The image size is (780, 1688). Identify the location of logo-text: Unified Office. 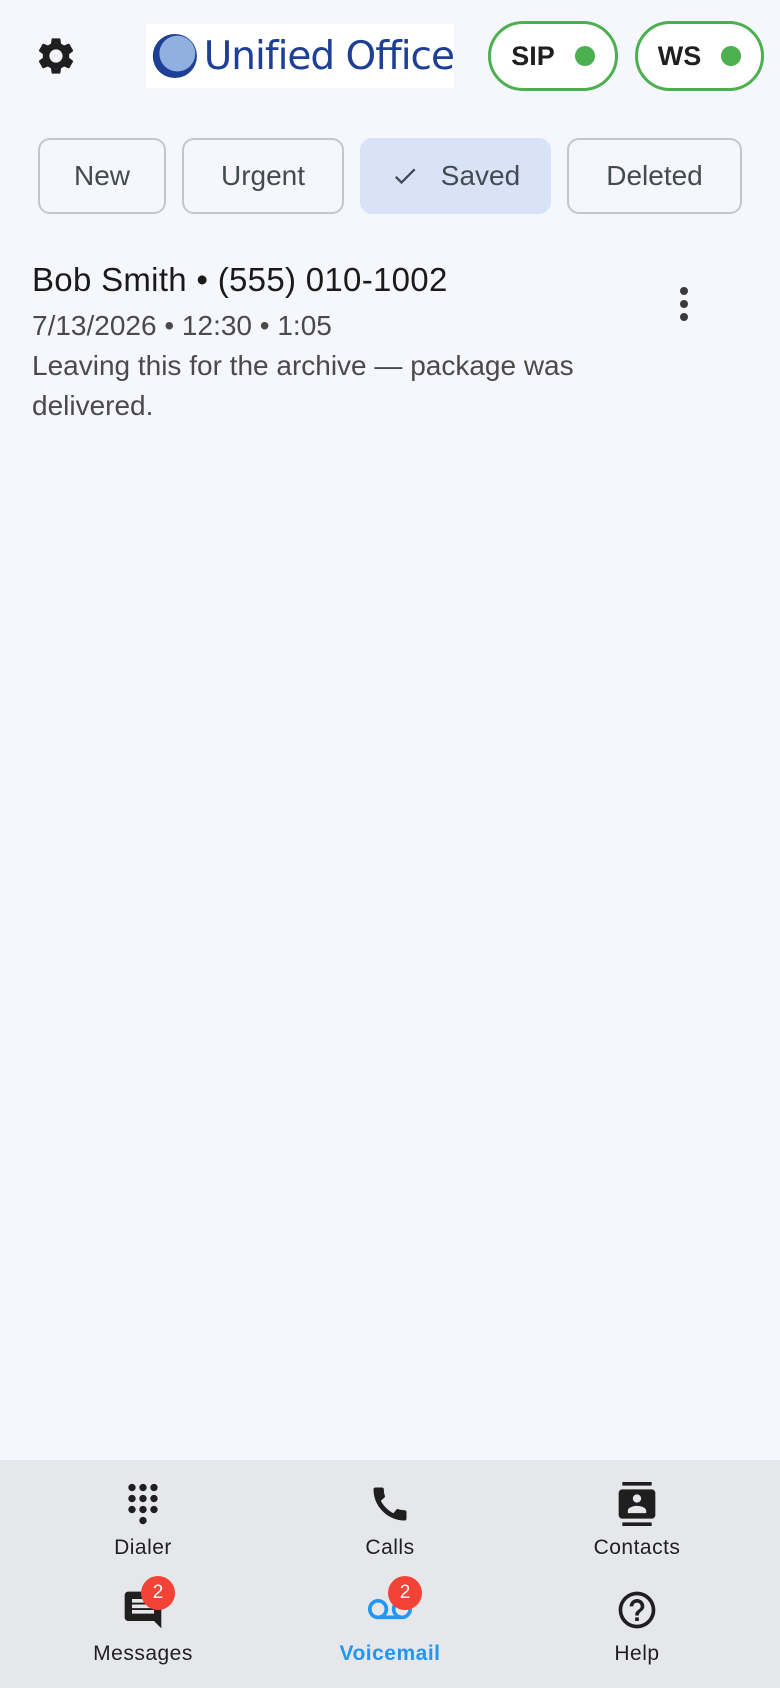
(329, 56).